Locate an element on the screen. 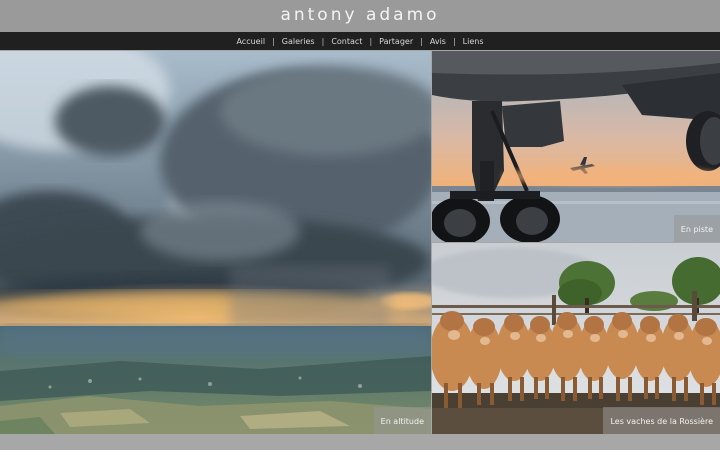 This screenshot has height=450, width=720. nav-item-liens: Liens is located at coordinates (473, 41).